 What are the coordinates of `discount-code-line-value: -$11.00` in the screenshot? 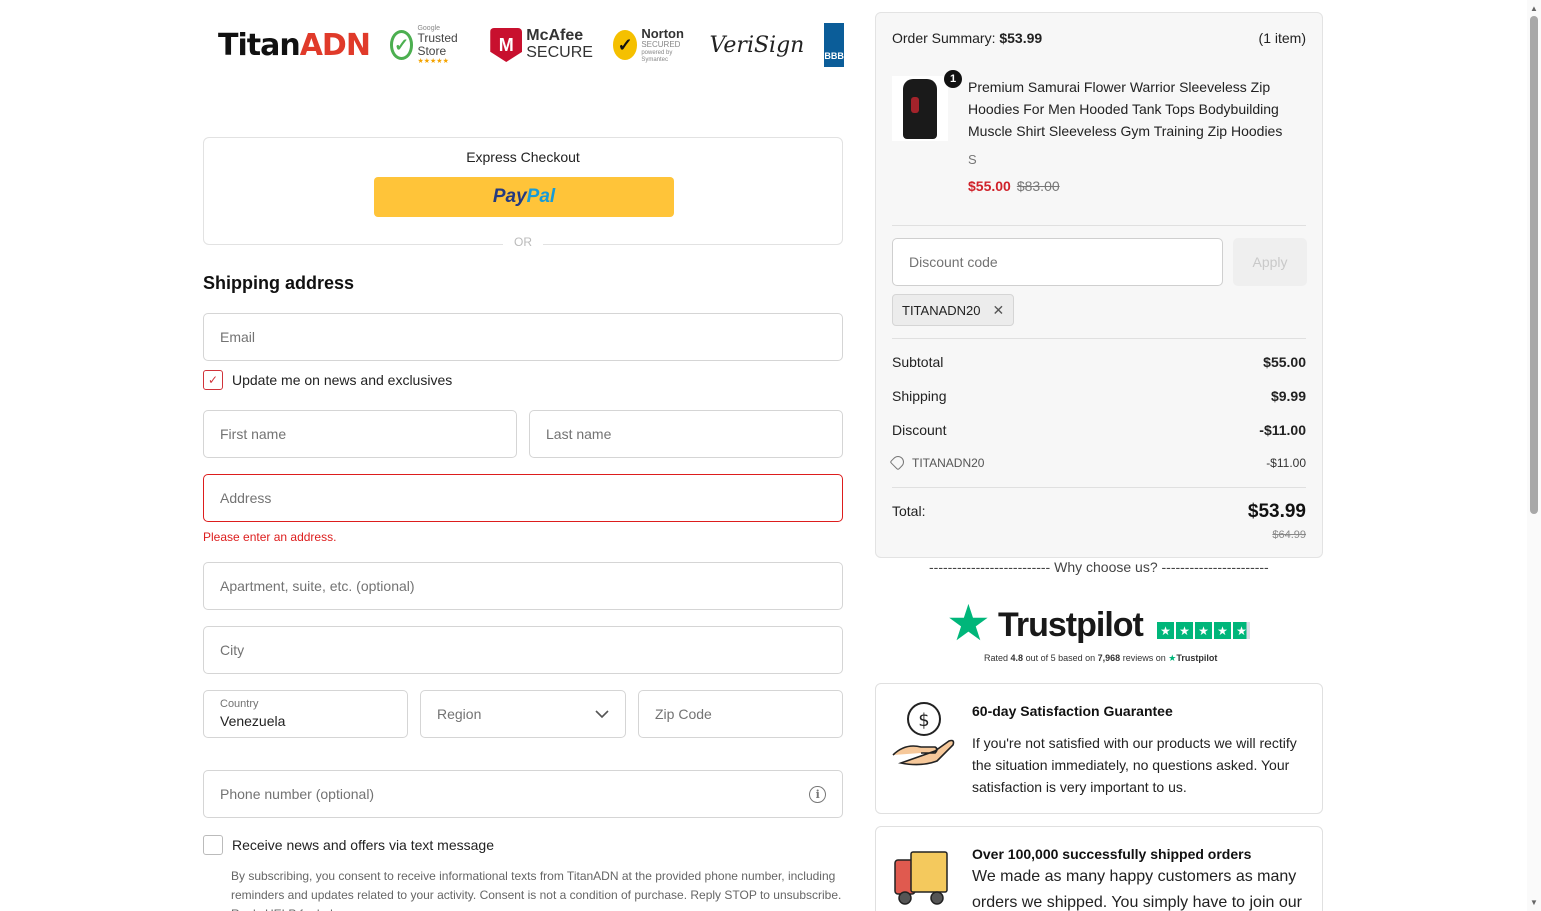 It's located at (1286, 463).